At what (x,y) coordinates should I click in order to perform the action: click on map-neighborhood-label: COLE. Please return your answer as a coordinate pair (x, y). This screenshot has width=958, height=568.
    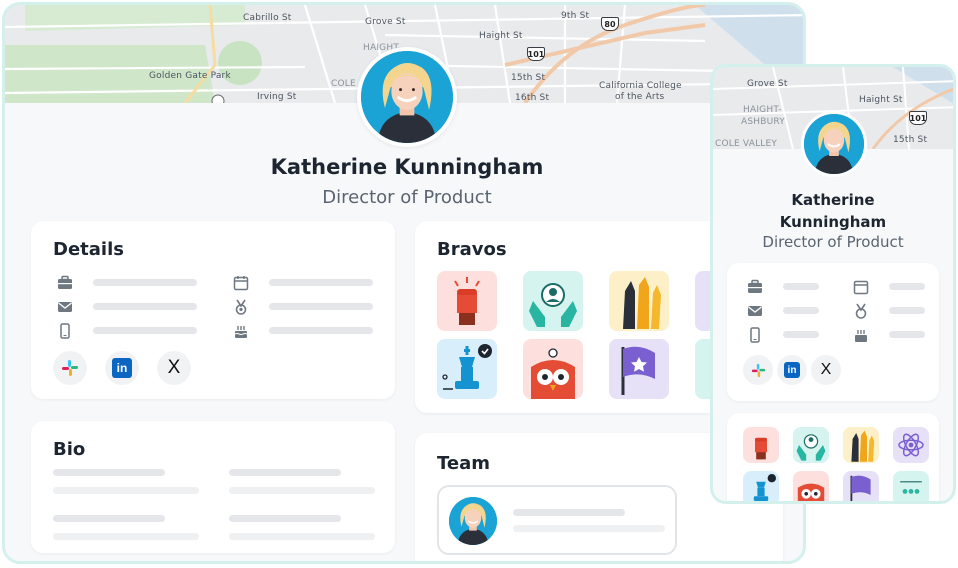
    Looking at the image, I should click on (343, 84).